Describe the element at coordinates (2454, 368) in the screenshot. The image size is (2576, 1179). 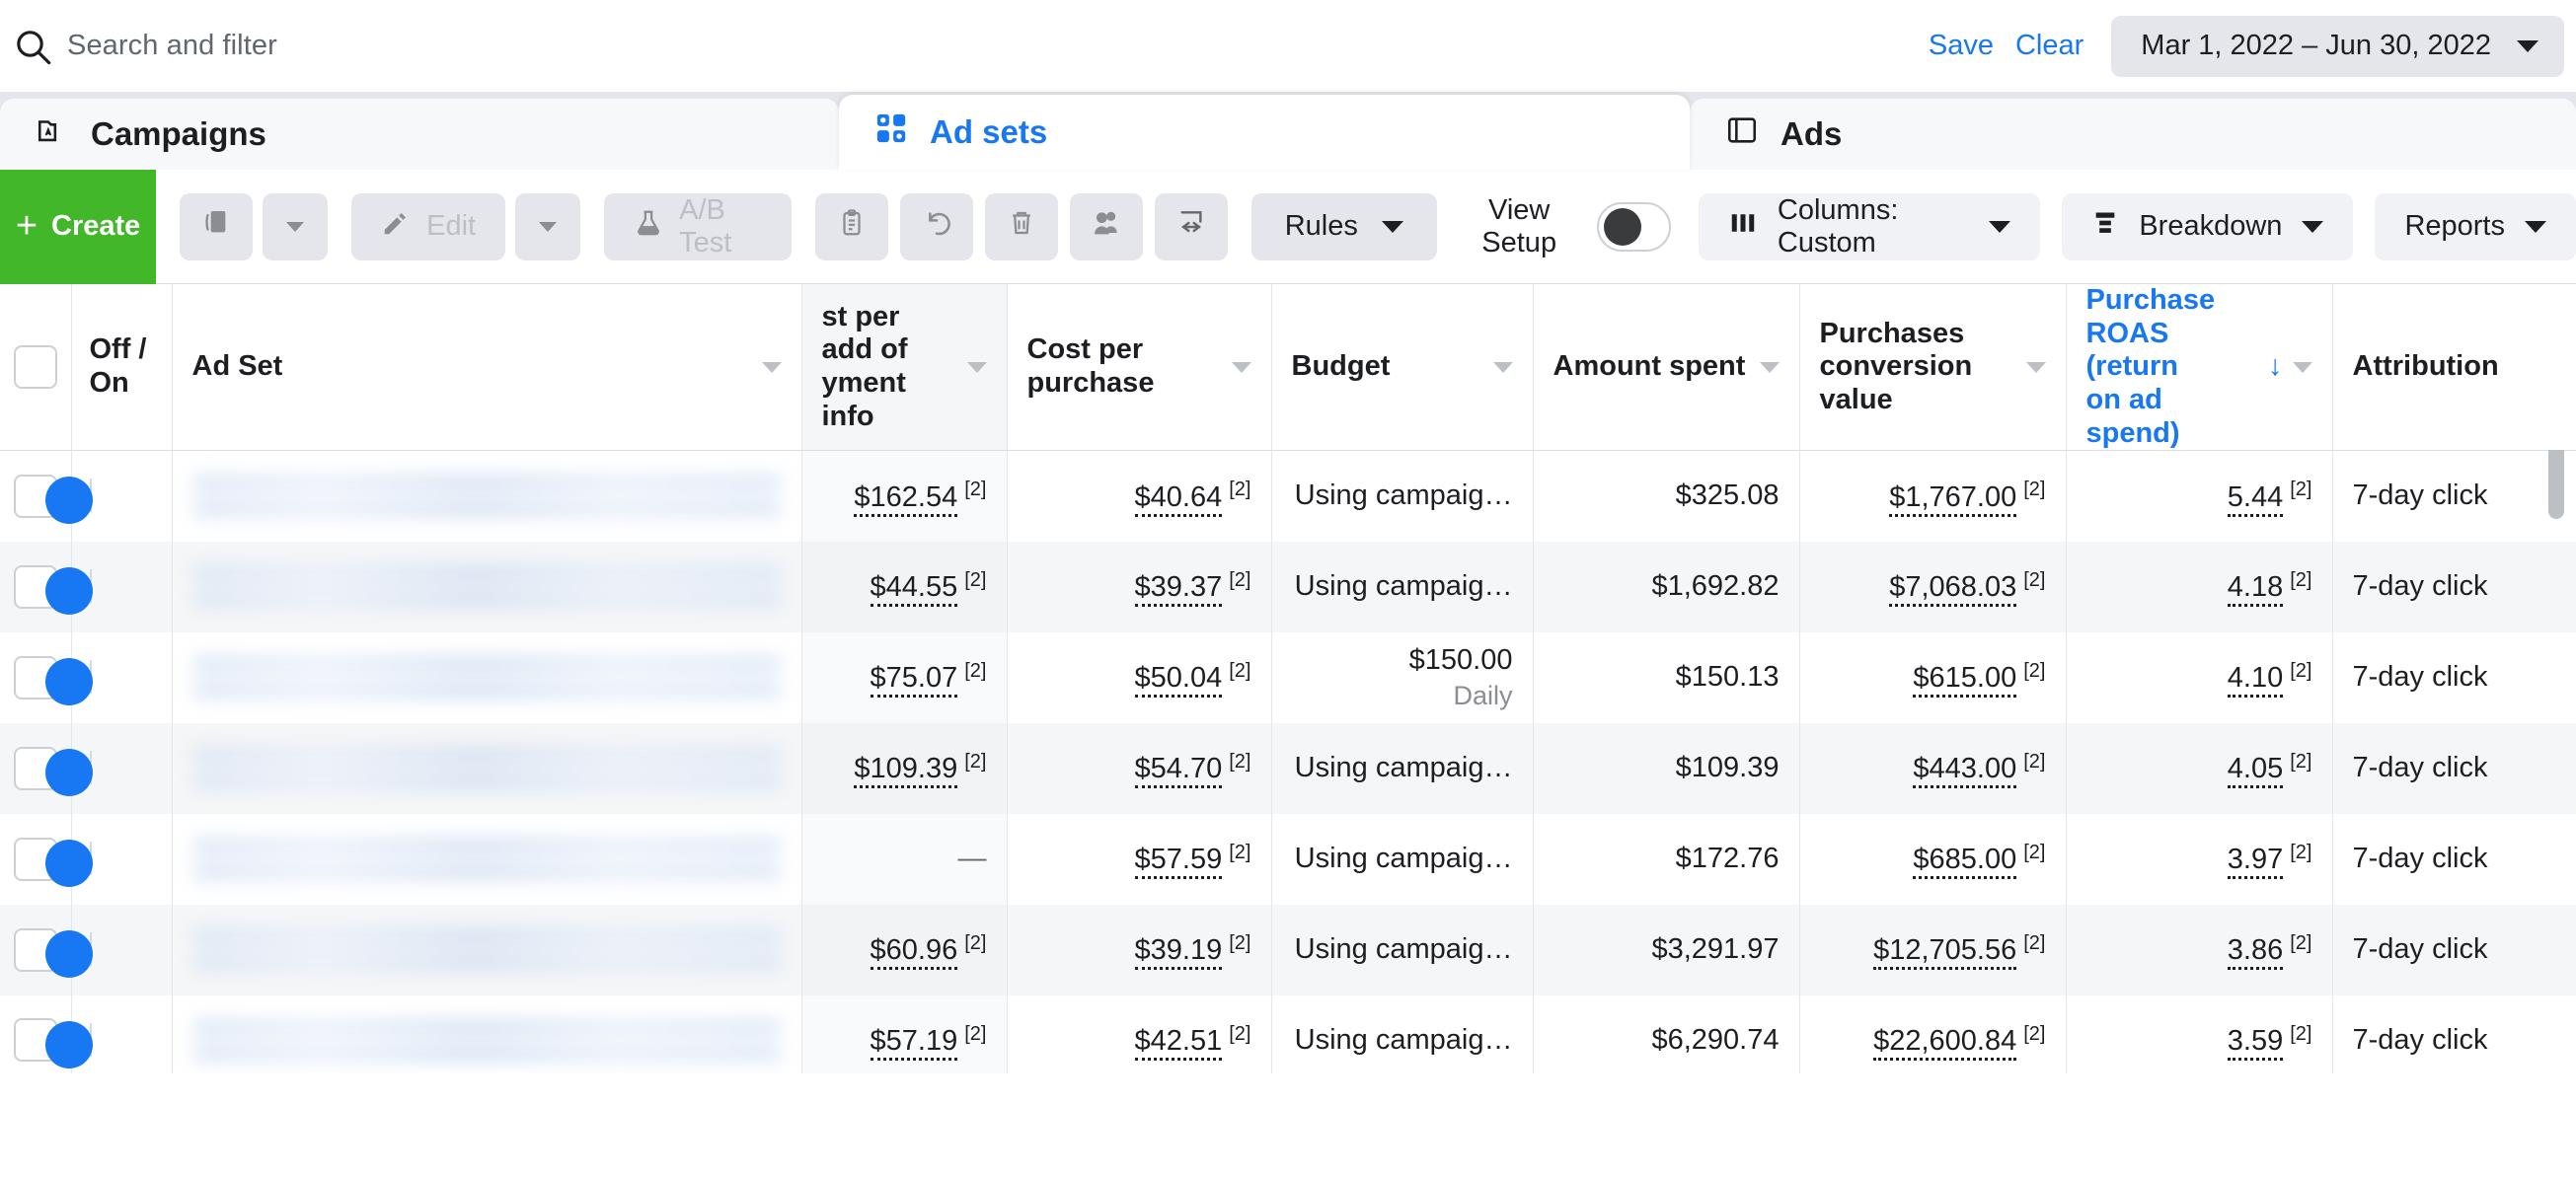
I see `column-header-attribution: Attribution` at that location.